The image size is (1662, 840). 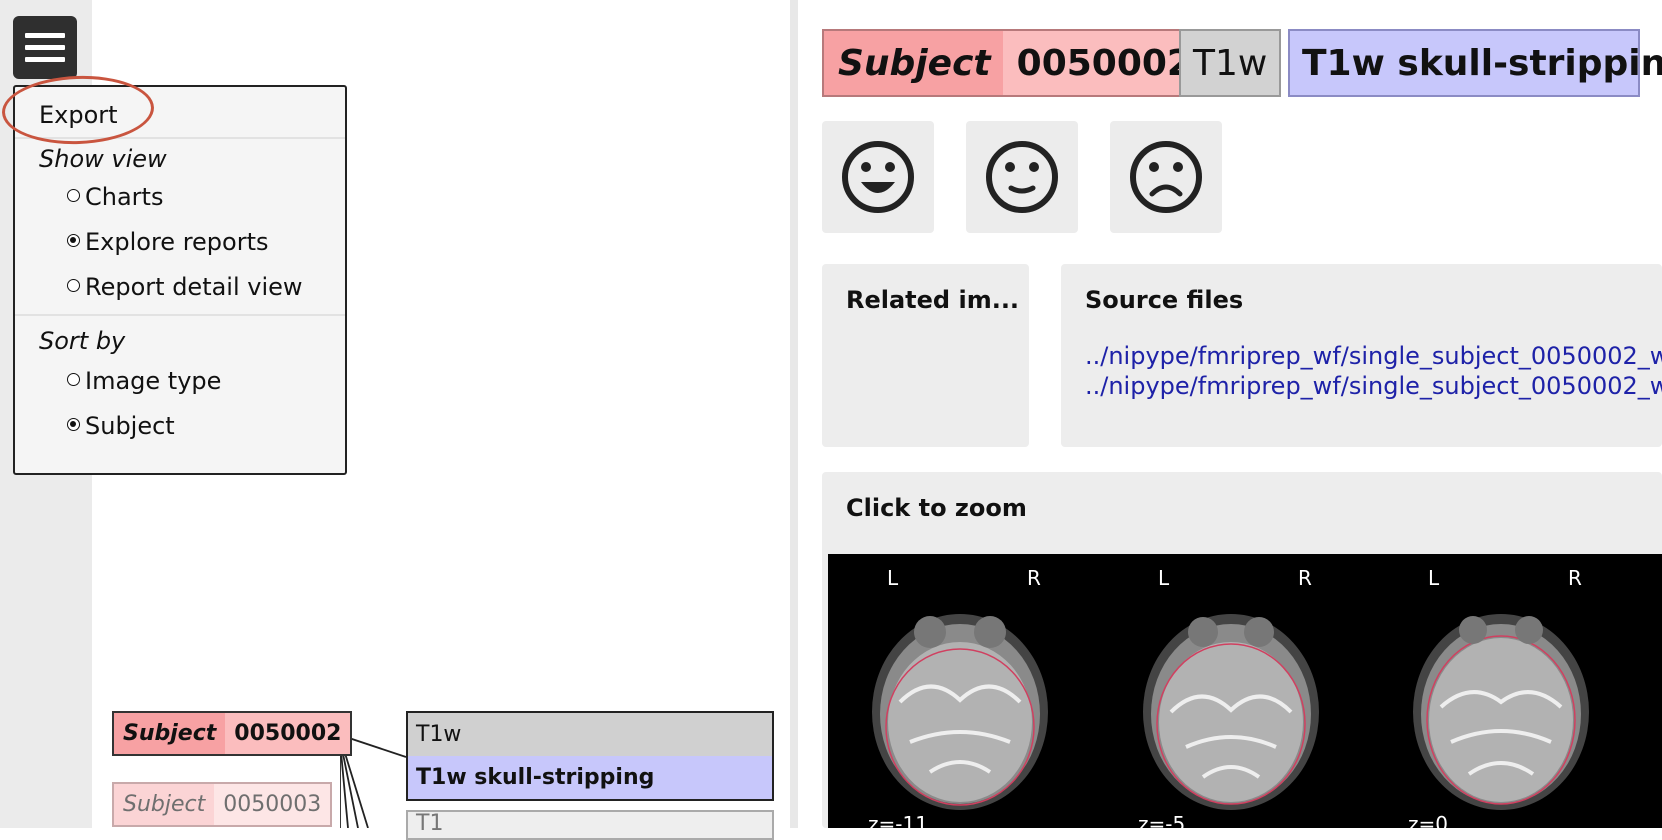 What do you see at coordinates (590, 825) in the screenshot?
I see `tree-image-node-partial: T1` at bounding box center [590, 825].